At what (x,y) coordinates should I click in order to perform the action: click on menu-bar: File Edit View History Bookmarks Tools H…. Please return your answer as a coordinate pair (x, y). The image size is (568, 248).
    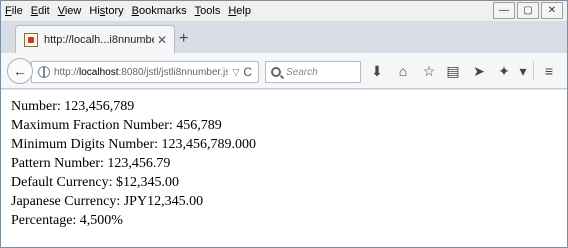
    Looking at the image, I should click on (284, 11).